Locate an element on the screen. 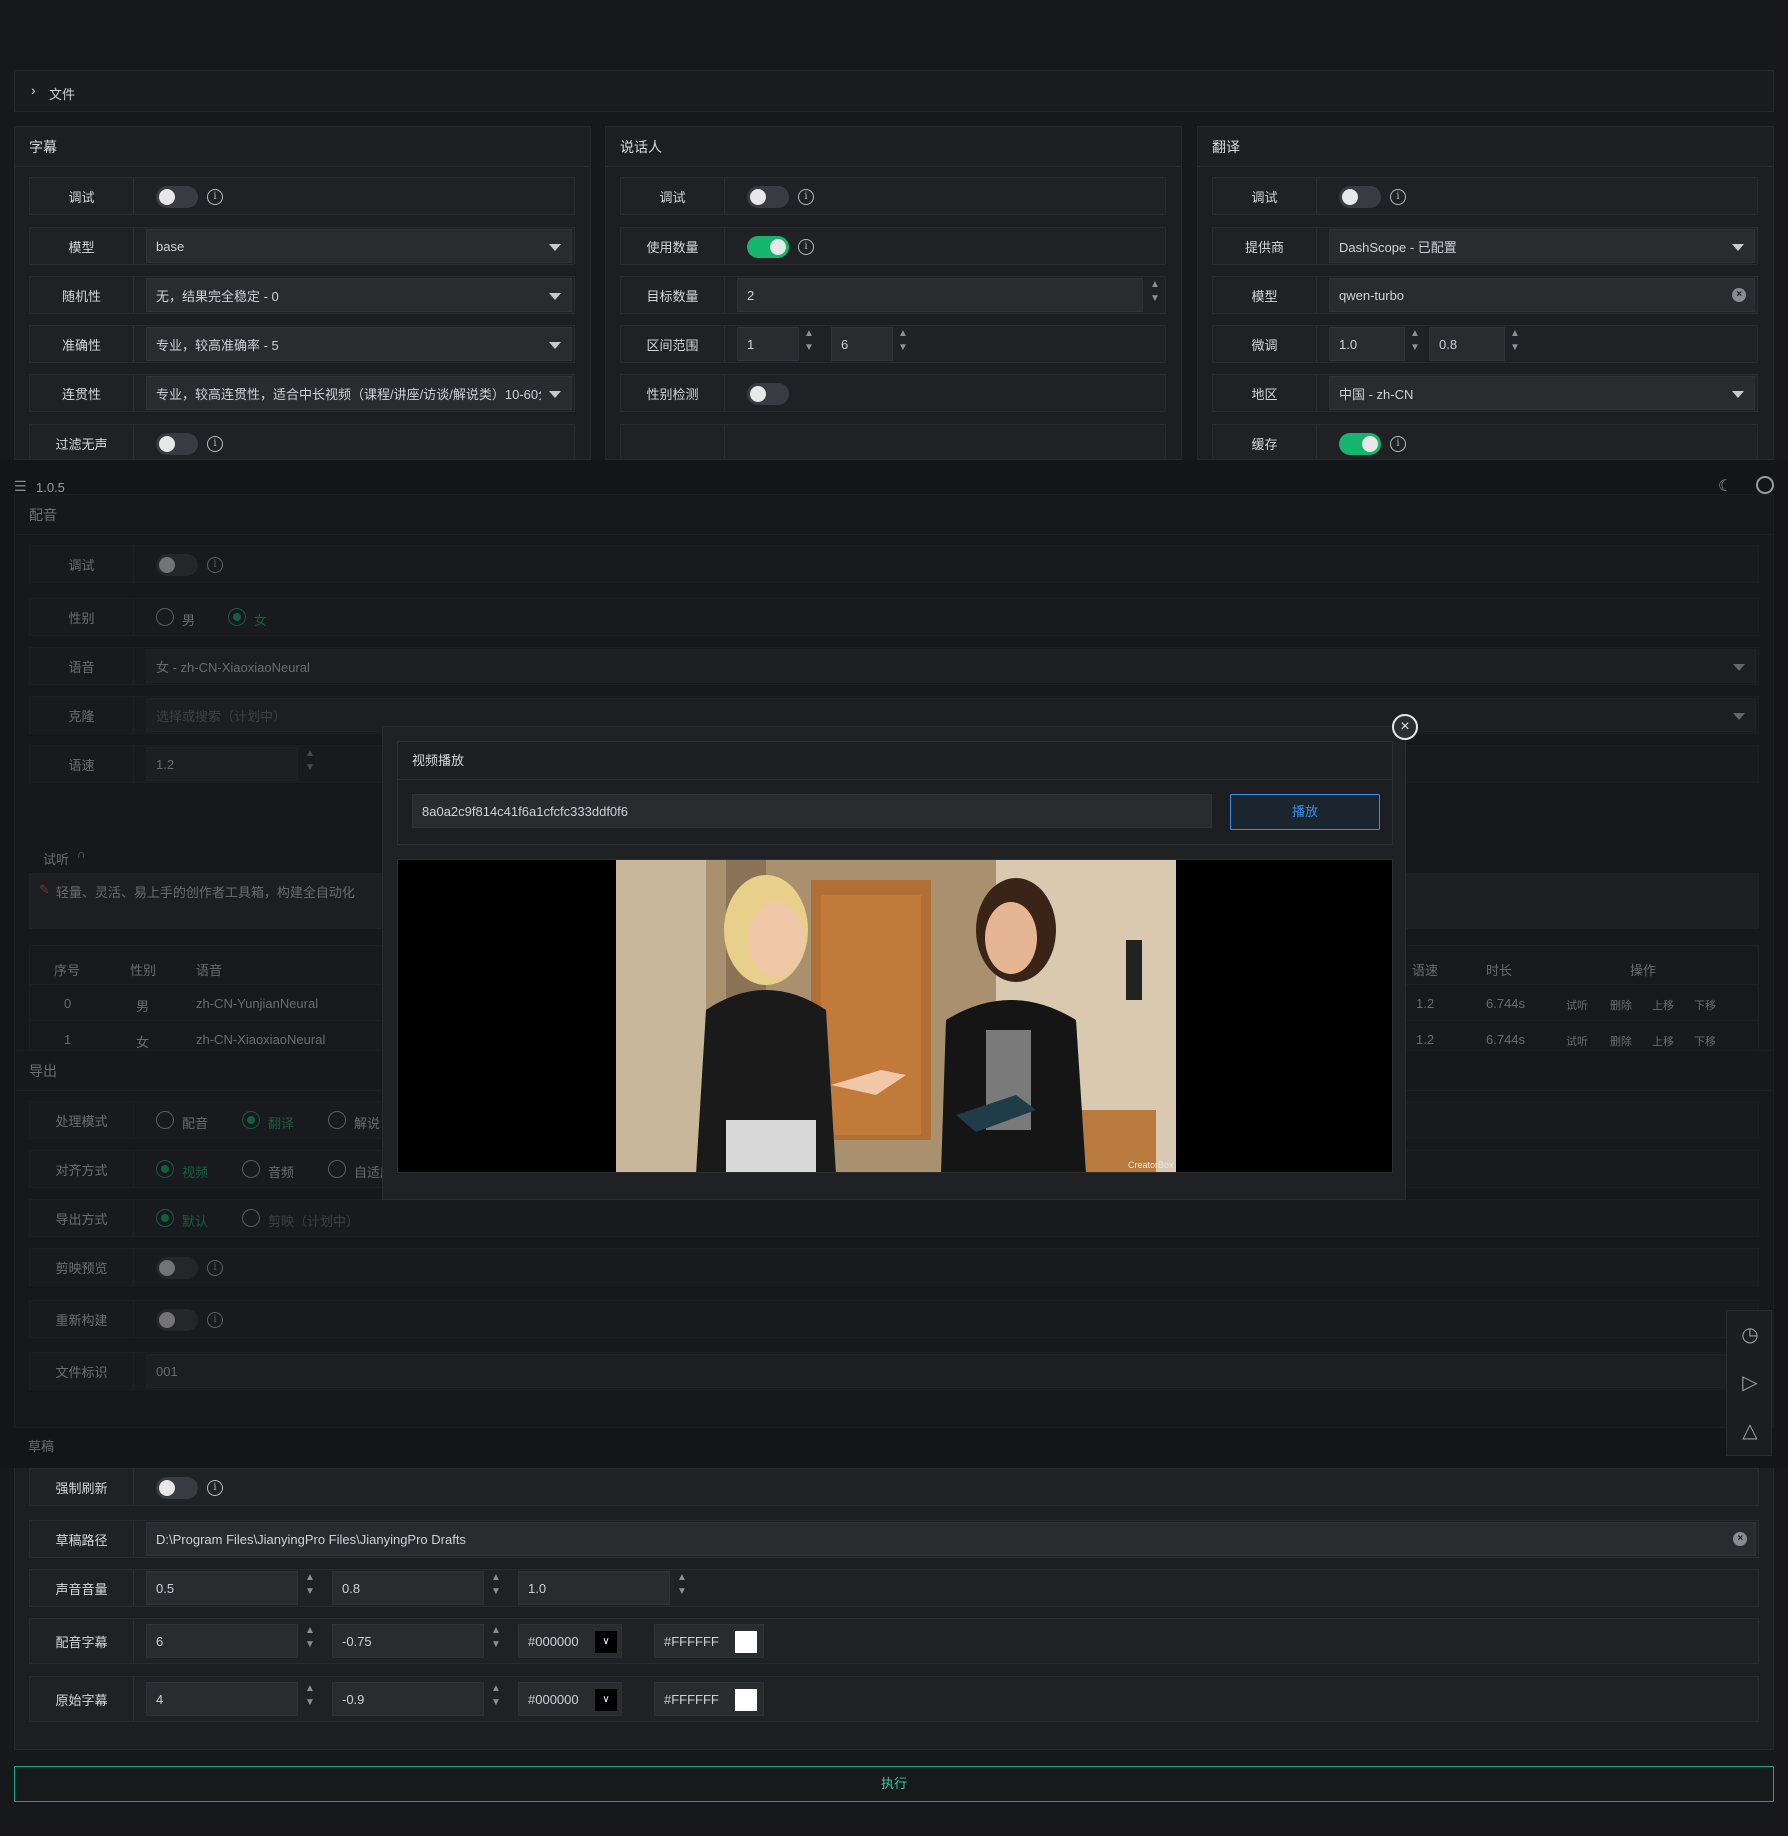  play-button: 播放 is located at coordinates (1305, 812).